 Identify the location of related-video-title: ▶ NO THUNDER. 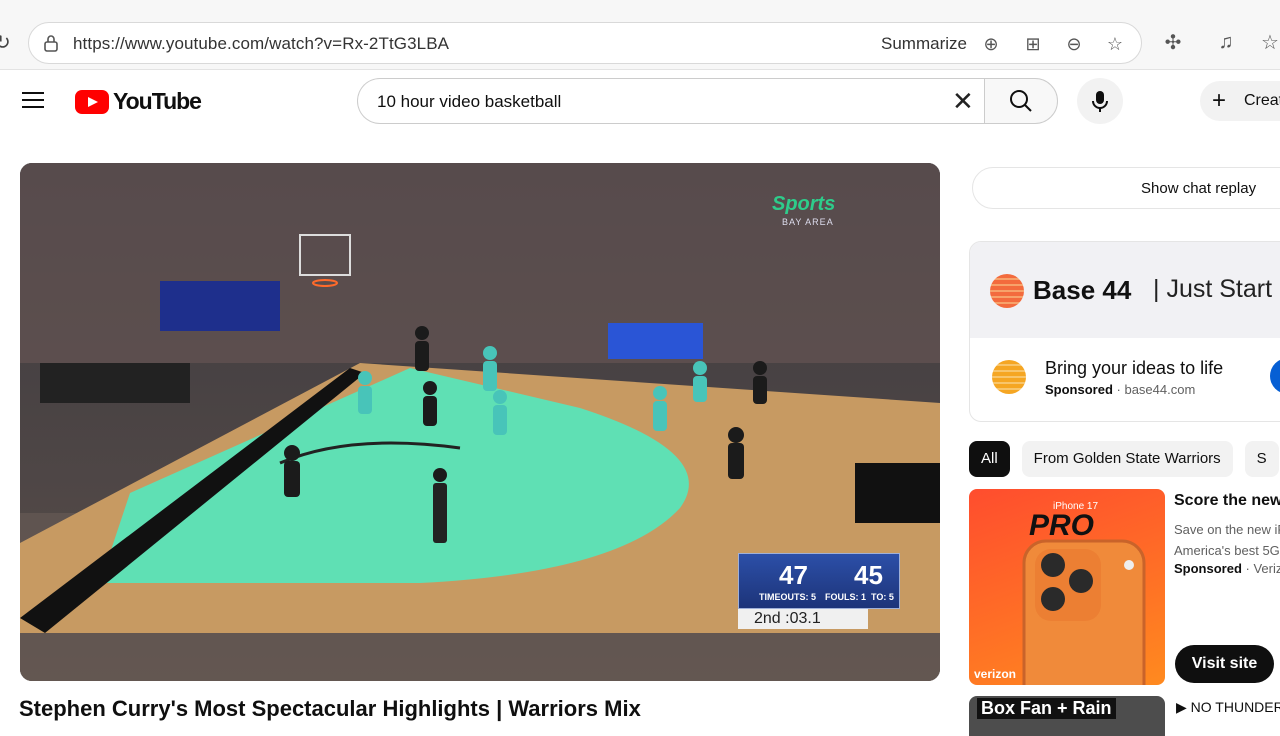
(1228, 707).